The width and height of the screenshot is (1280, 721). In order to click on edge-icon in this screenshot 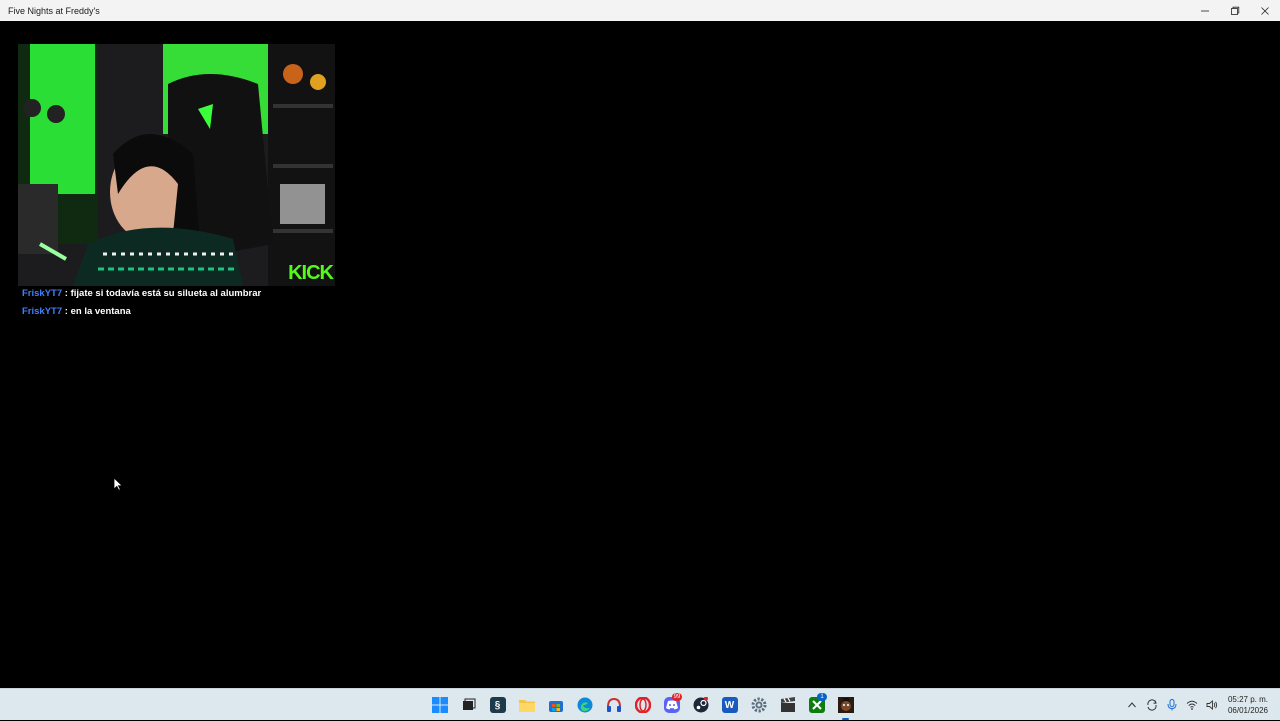, I will do `click(584, 705)`.